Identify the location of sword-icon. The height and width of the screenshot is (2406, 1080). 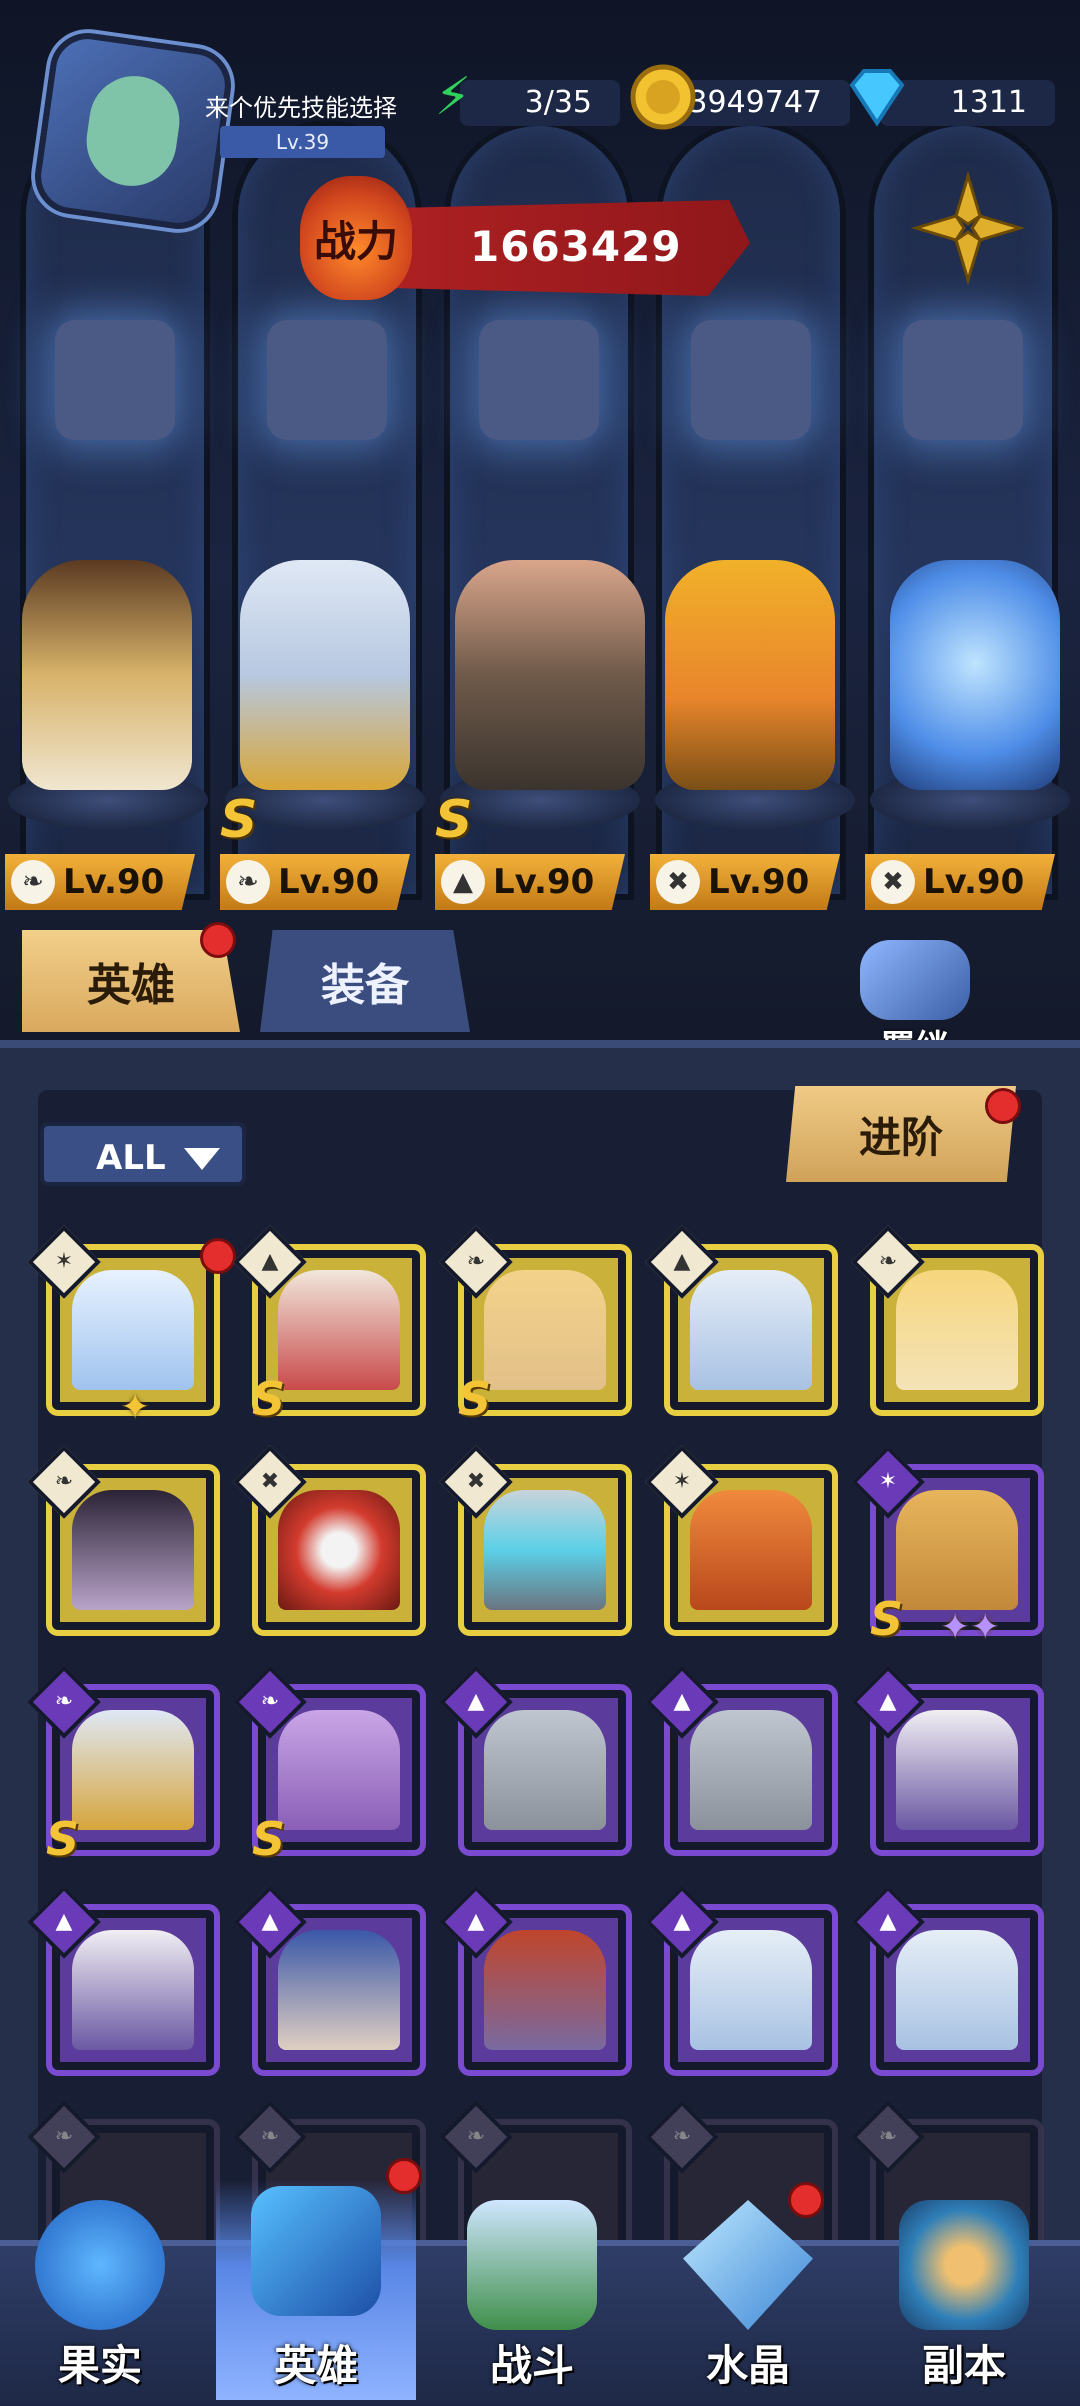
(532, 2265).